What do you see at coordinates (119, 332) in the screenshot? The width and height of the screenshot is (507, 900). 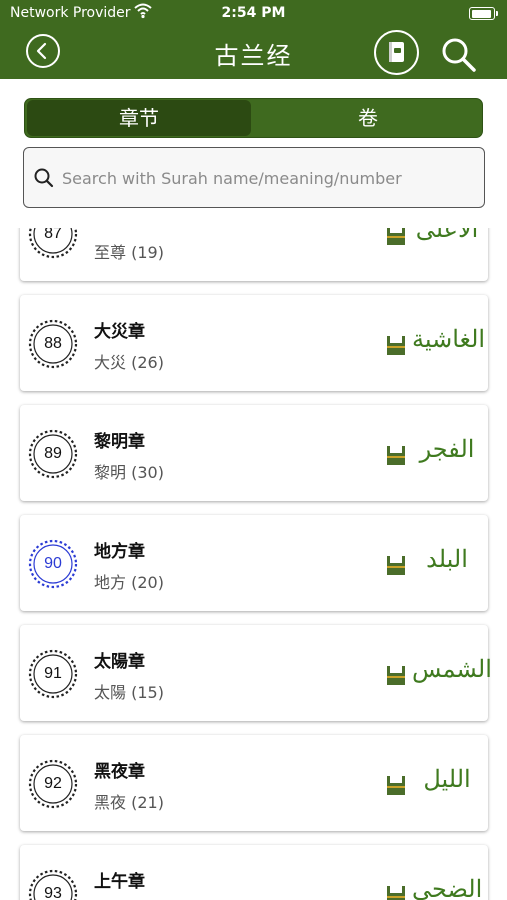 I see `chapter-name: 大災章` at bounding box center [119, 332].